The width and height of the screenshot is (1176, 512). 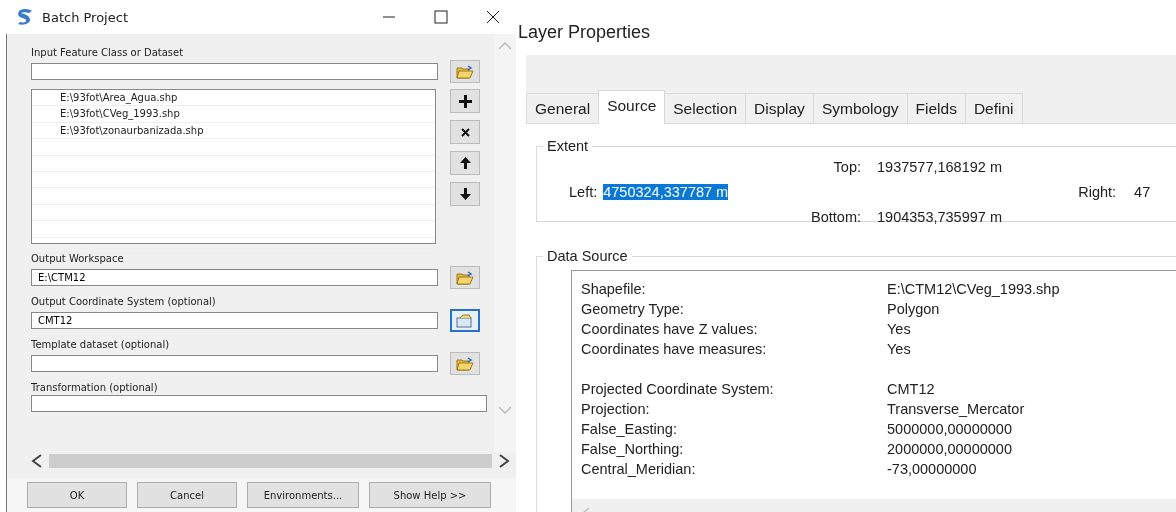 What do you see at coordinates (633, 449) in the screenshot?
I see `property-label: False_Northing:` at bounding box center [633, 449].